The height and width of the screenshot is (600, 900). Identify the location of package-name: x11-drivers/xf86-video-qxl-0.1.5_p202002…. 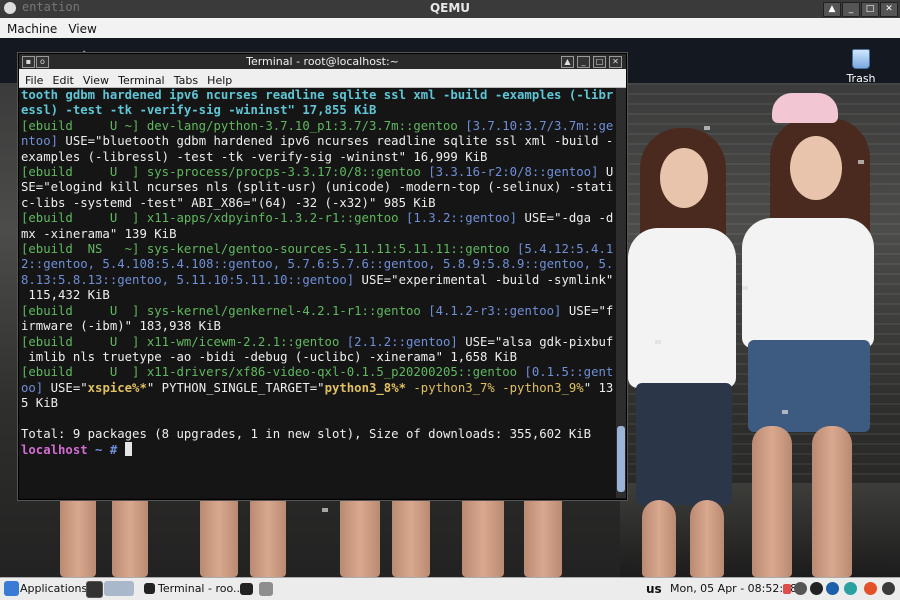
(332, 372).